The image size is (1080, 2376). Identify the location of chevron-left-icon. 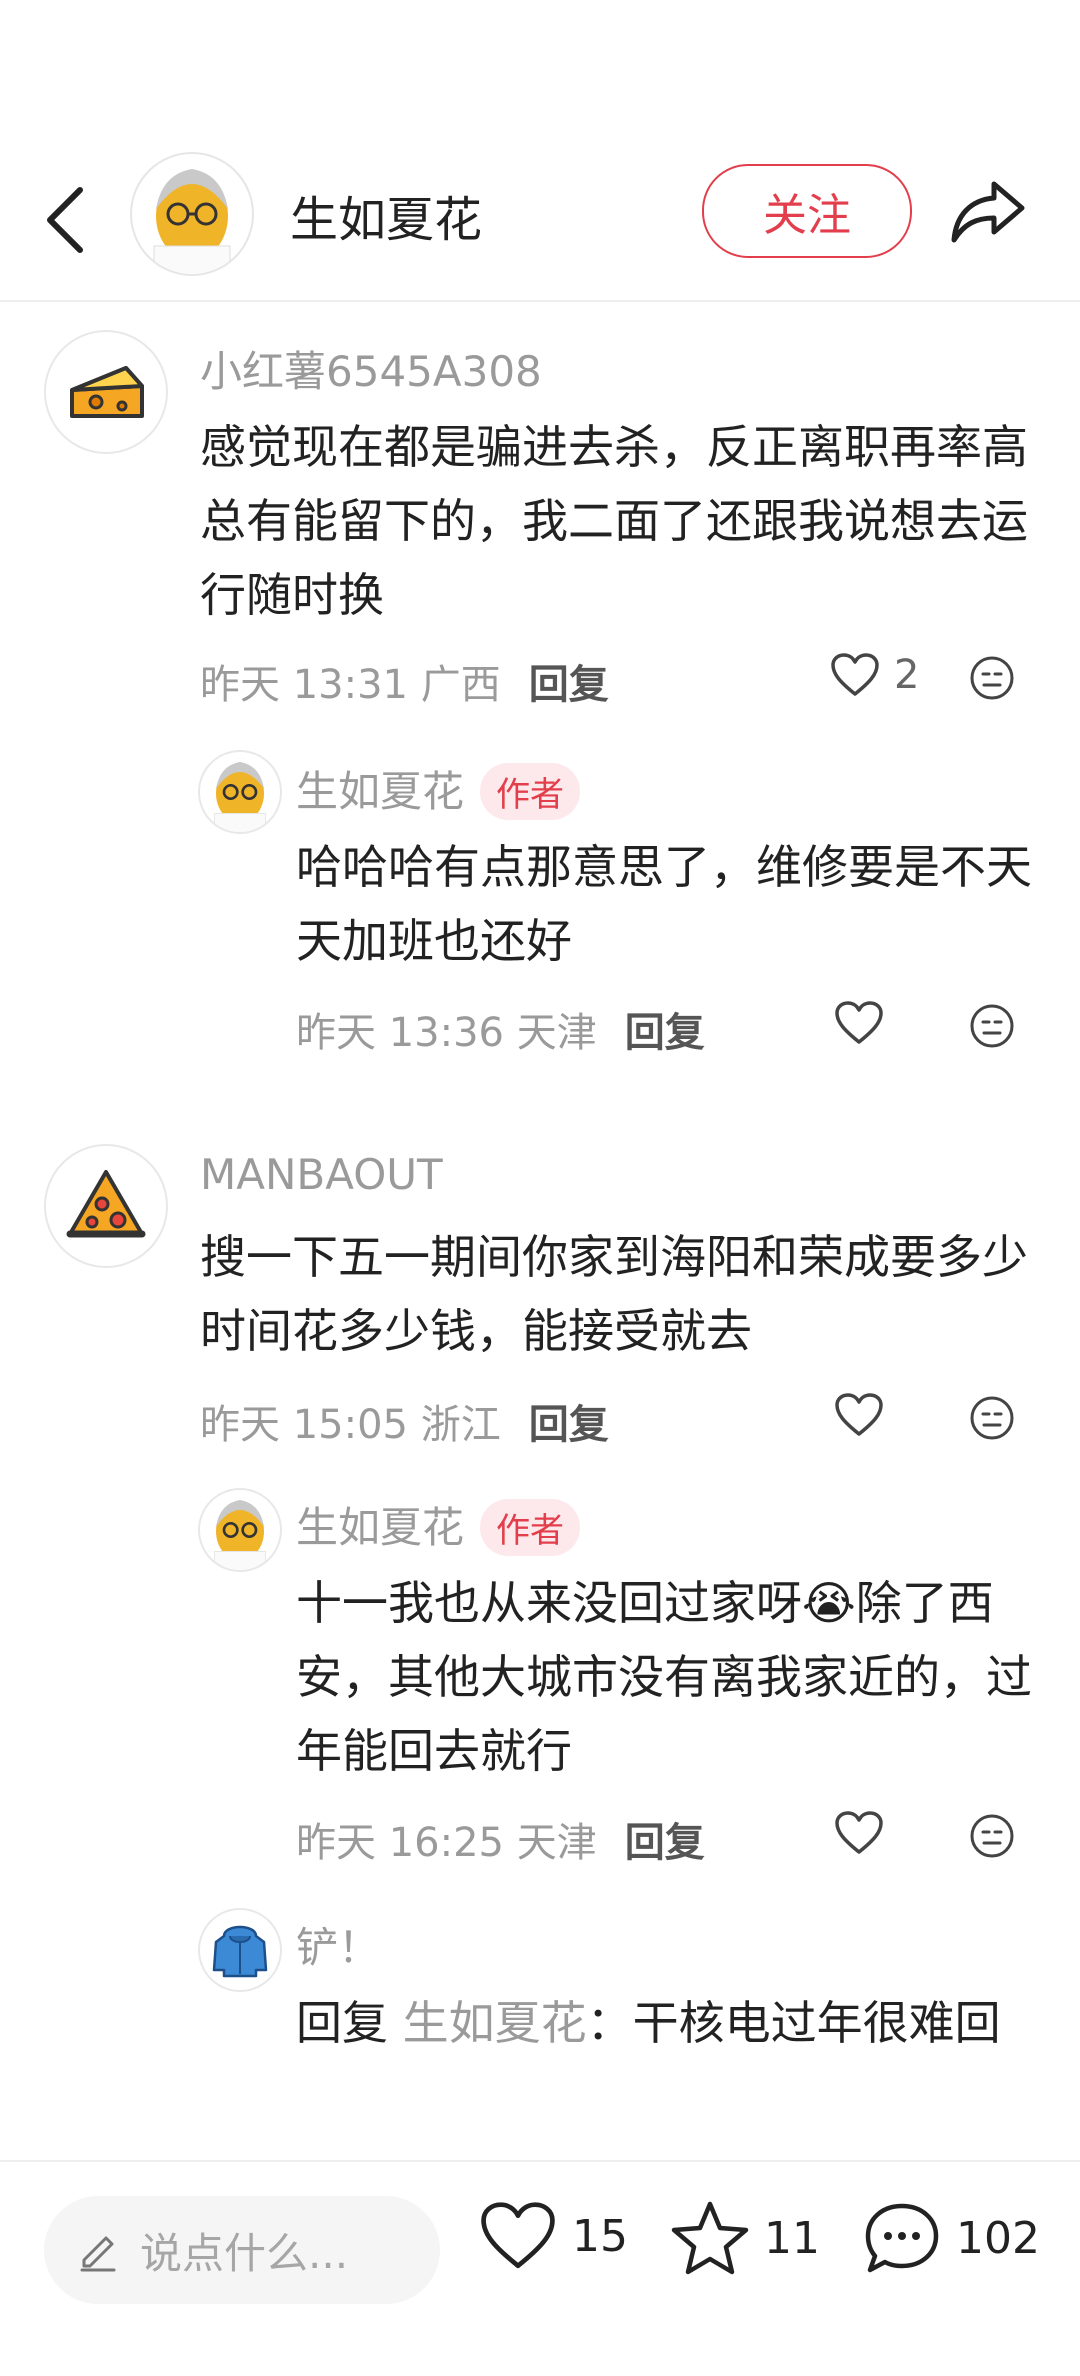
(65, 220).